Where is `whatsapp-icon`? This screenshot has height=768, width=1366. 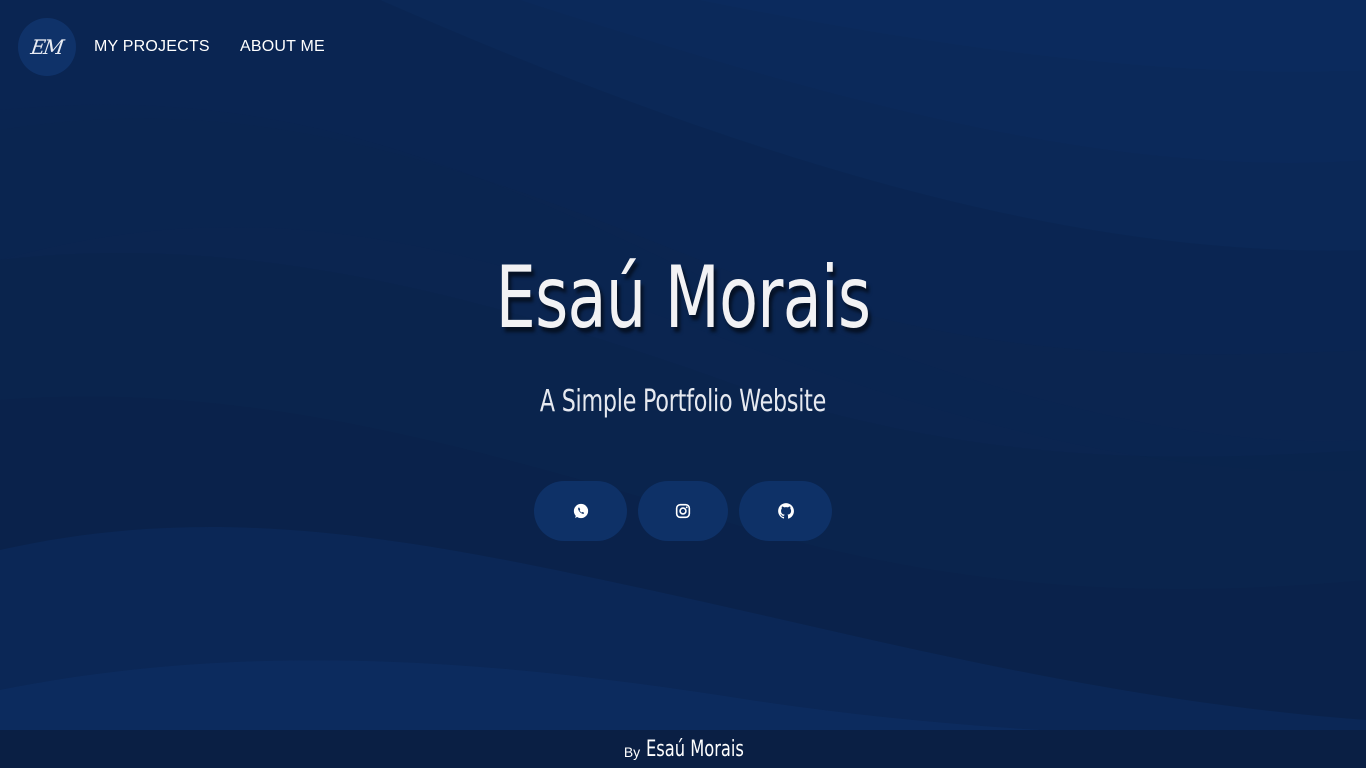 whatsapp-icon is located at coordinates (580, 511).